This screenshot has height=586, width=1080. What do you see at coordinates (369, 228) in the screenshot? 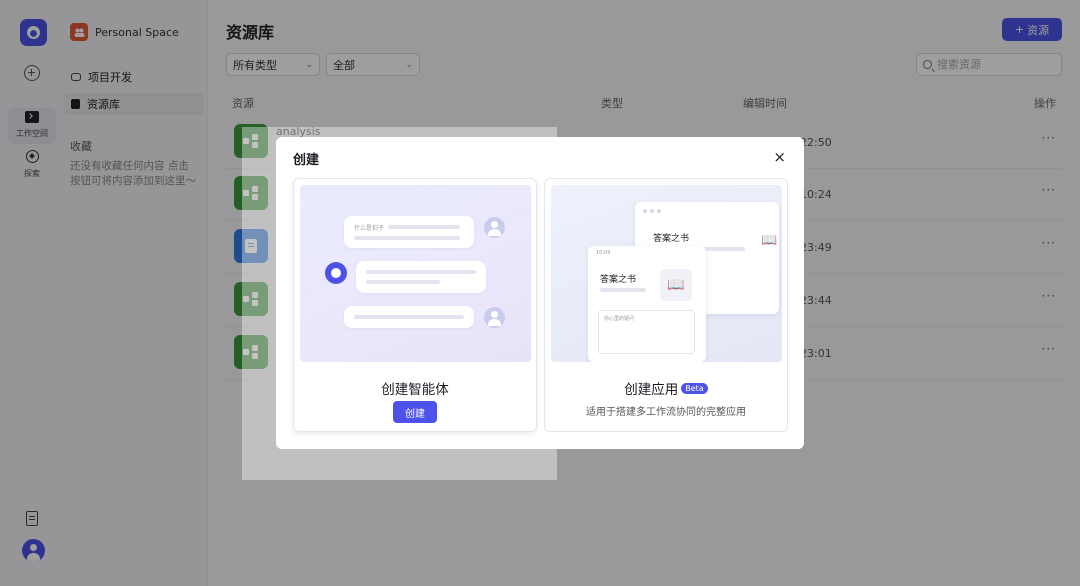
I see `question-text: 什么是扣子` at bounding box center [369, 228].